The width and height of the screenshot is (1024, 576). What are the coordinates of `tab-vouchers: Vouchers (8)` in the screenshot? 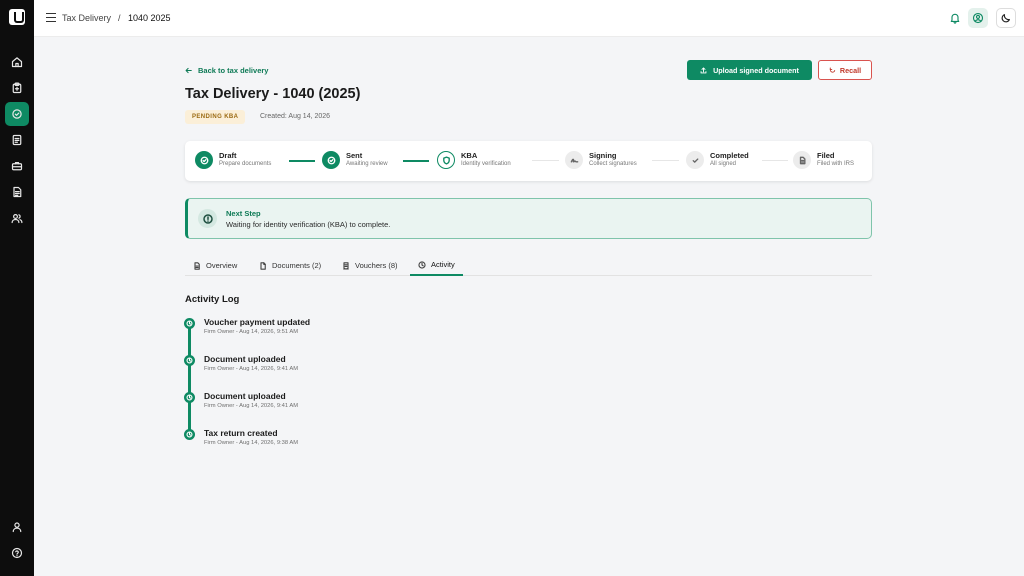 It's located at (370, 265).